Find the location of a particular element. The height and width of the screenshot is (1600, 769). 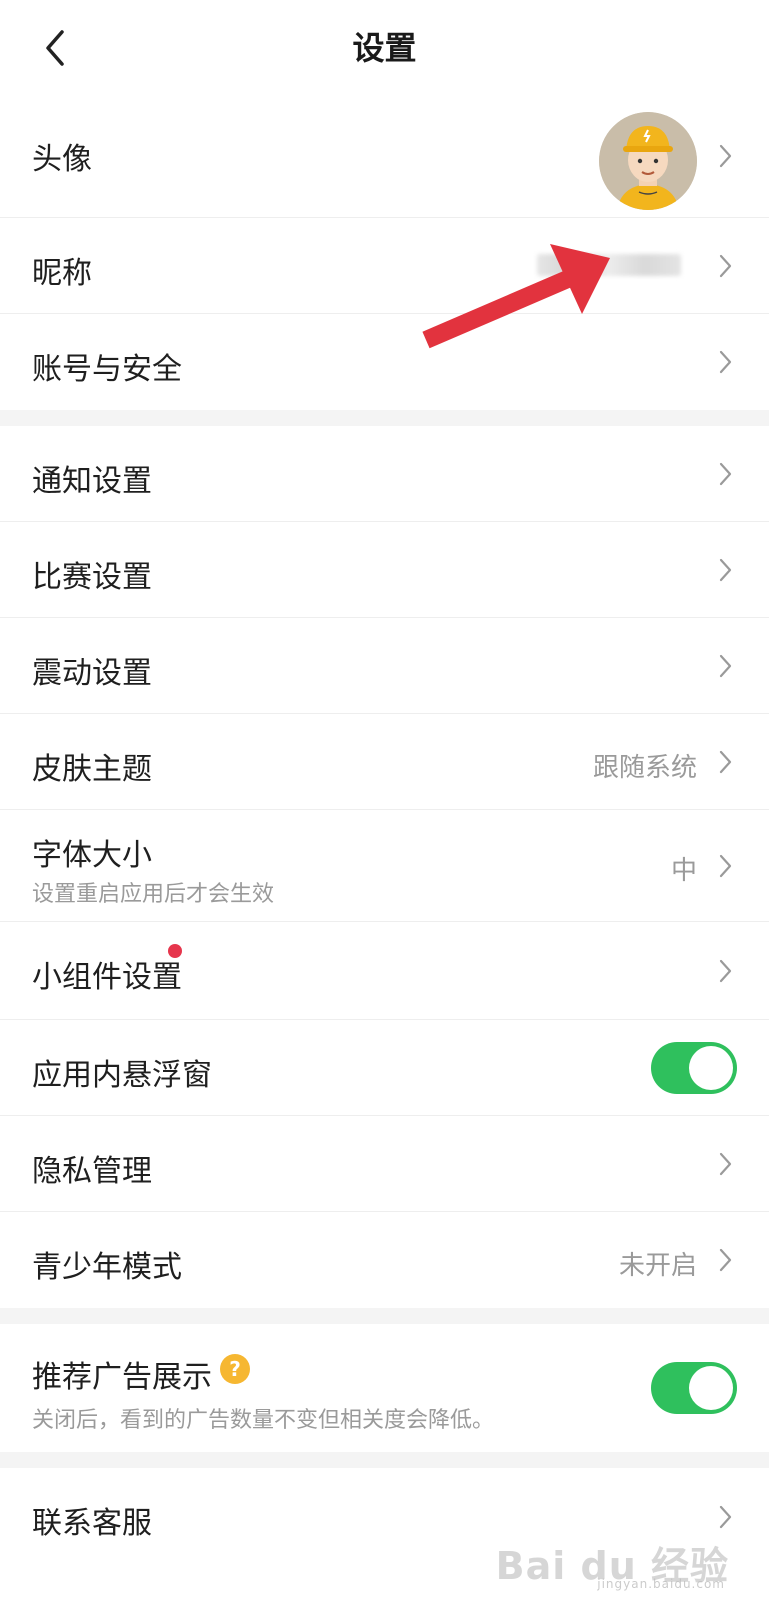

baidu-watermark: Bai du 经验 jingyan.baidu.com is located at coordinates (612, 1563).